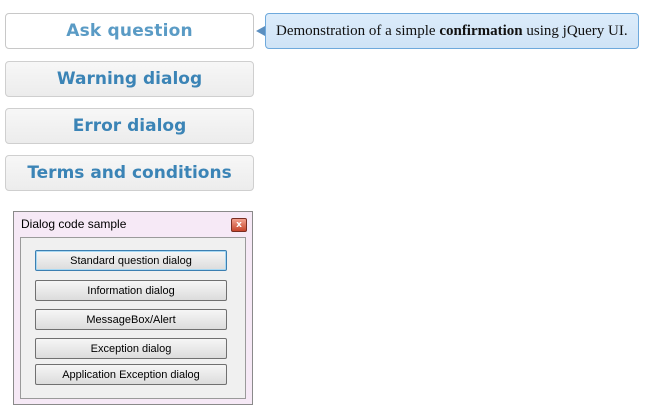 The width and height of the screenshot is (667, 416). I want to click on error-dialog-label: Error dialog, so click(129, 126).